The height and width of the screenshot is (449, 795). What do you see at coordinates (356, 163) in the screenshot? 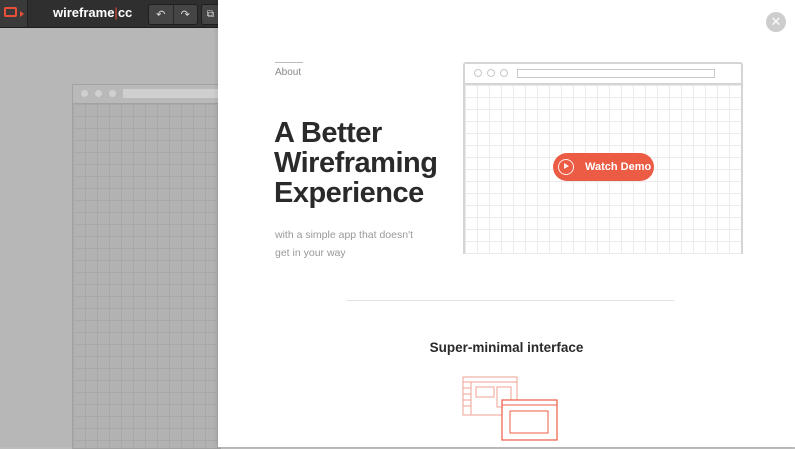
I see `hero-headline: A Better Wireframing Experience` at bounding box center [356, 163].